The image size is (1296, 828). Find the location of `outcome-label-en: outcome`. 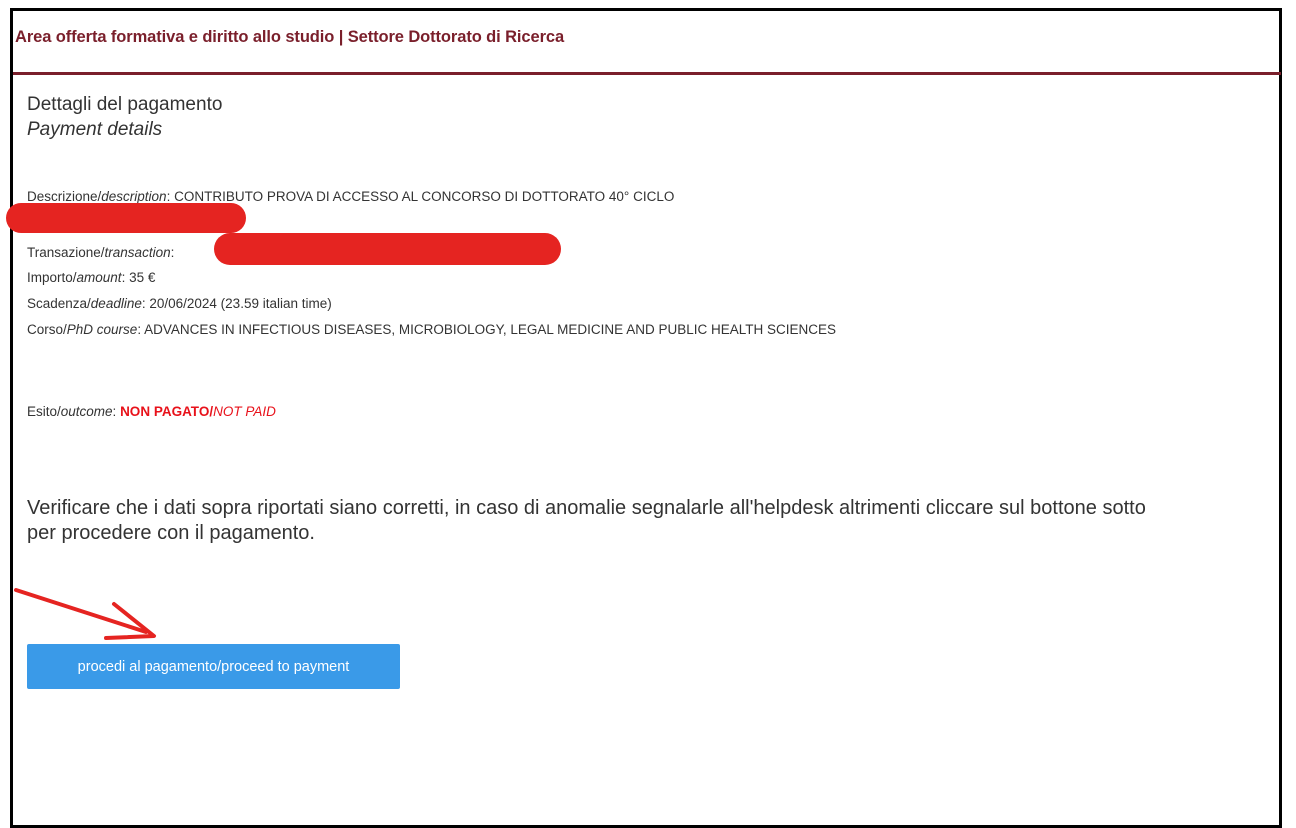

outcome-label-en: outcome is located at coordinates (86, 411).